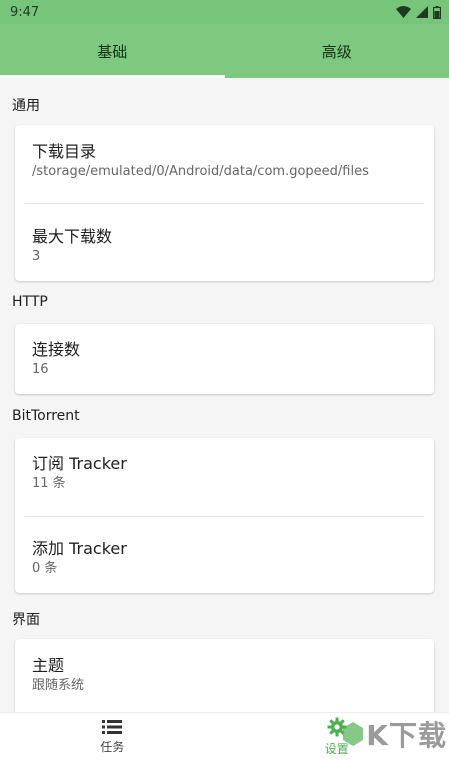  I want to click on setting-title: 最大下载数, so click(72, 236).